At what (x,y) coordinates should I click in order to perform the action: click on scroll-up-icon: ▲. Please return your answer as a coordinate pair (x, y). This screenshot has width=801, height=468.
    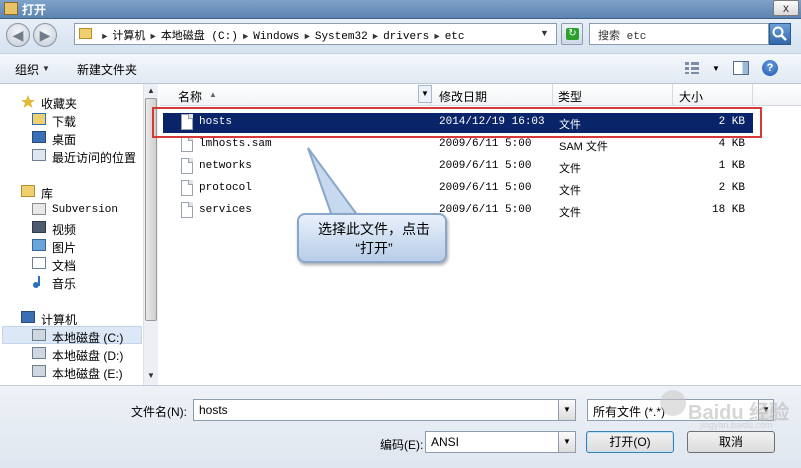
    Looking at the image, I should click on (151, 90).